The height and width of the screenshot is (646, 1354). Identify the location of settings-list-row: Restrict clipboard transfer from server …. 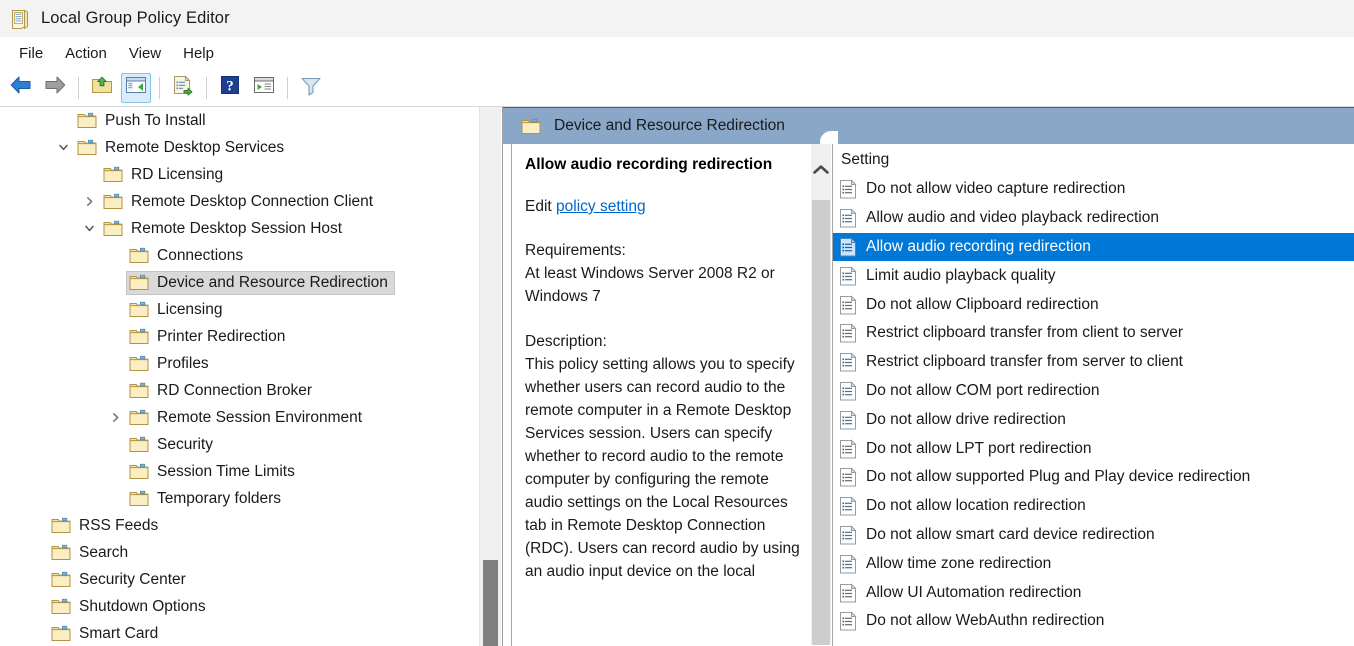
(1093, 362).